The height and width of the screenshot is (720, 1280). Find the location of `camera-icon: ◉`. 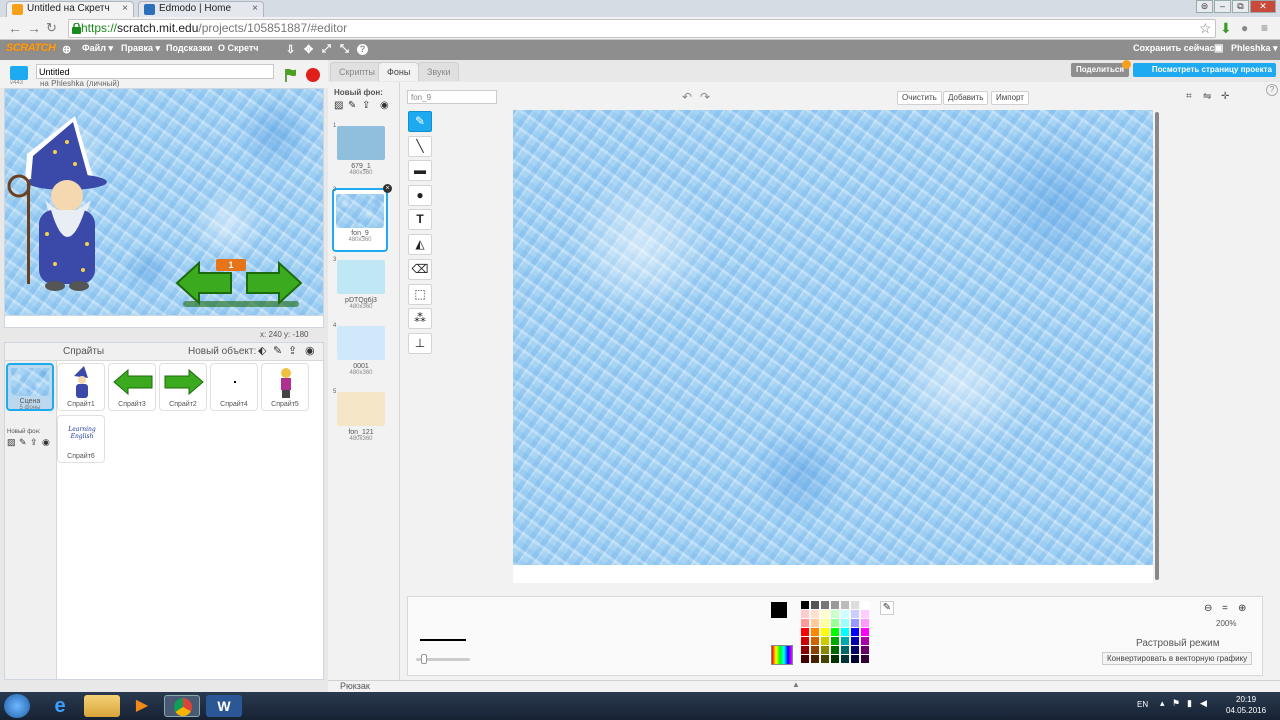

camera-icon: ◉ is located at coordinates (310, 350).